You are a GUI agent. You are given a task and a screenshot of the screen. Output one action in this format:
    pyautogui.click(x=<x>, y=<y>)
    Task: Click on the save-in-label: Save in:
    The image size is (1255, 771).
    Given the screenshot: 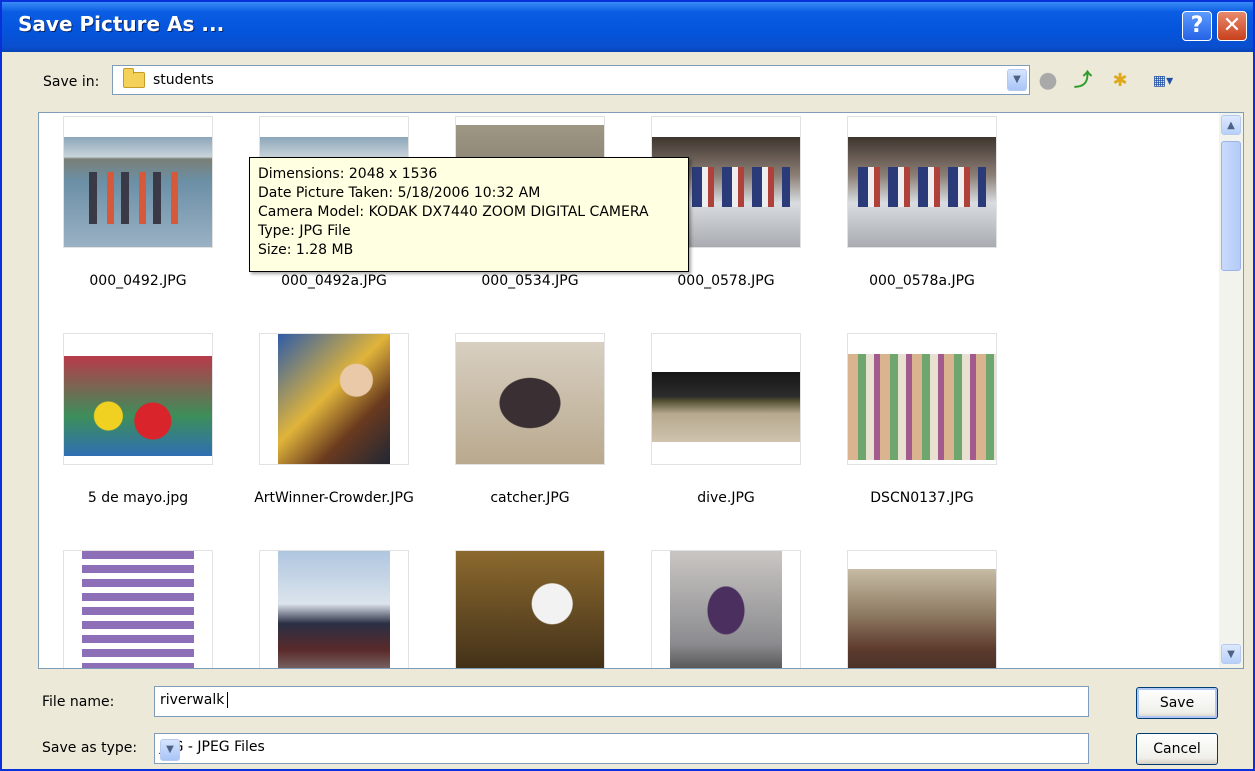 What is the action you would take?
    pyautogui.click(x=71, y=82)
    